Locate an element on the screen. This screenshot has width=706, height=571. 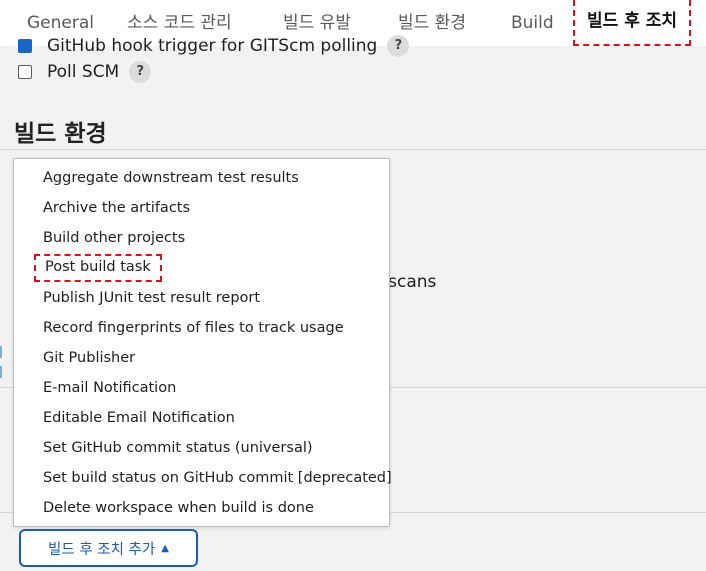
add-post-build-action-button: 빌드 후 조치 추가 ▲ is located at coordinates (108, 548).